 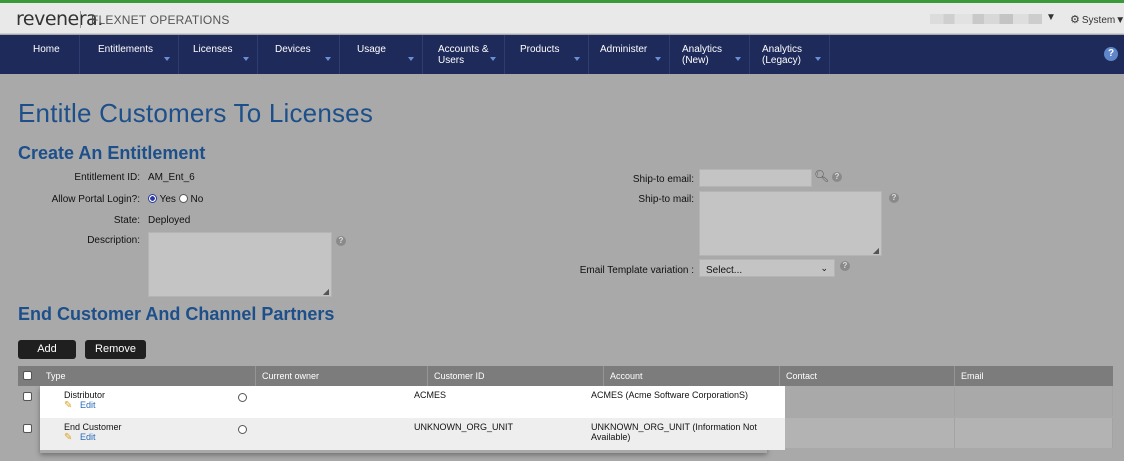 I want to click on remove-button: Remove, so click(x=115, y=349).